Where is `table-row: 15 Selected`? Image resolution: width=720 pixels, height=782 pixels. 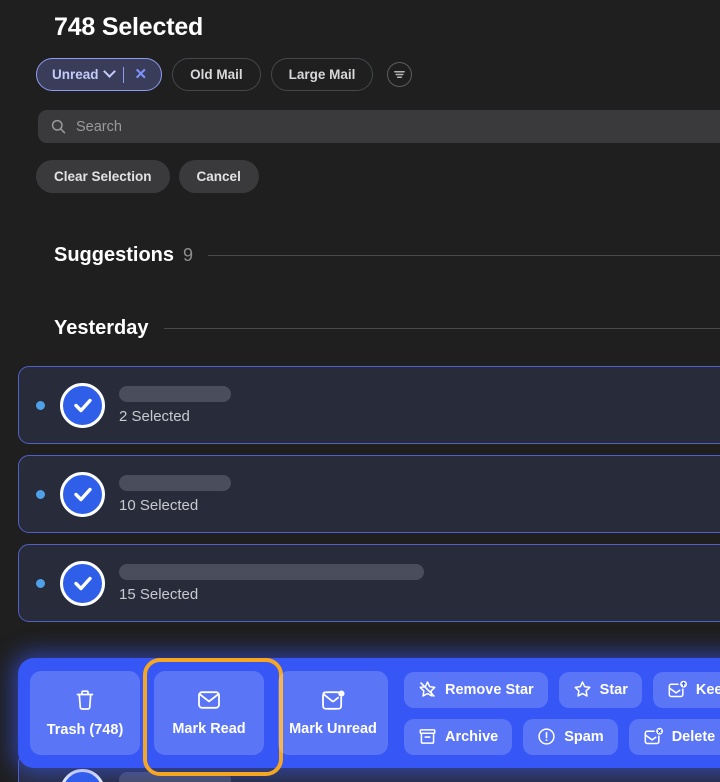
table-row: 15 Selected is located at coordinates (369, 583).